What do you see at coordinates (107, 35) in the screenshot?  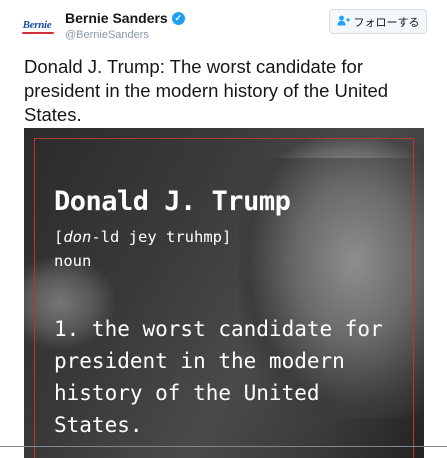 I see `author-handle: @BernieSanders` at bounding box center [107, 35].